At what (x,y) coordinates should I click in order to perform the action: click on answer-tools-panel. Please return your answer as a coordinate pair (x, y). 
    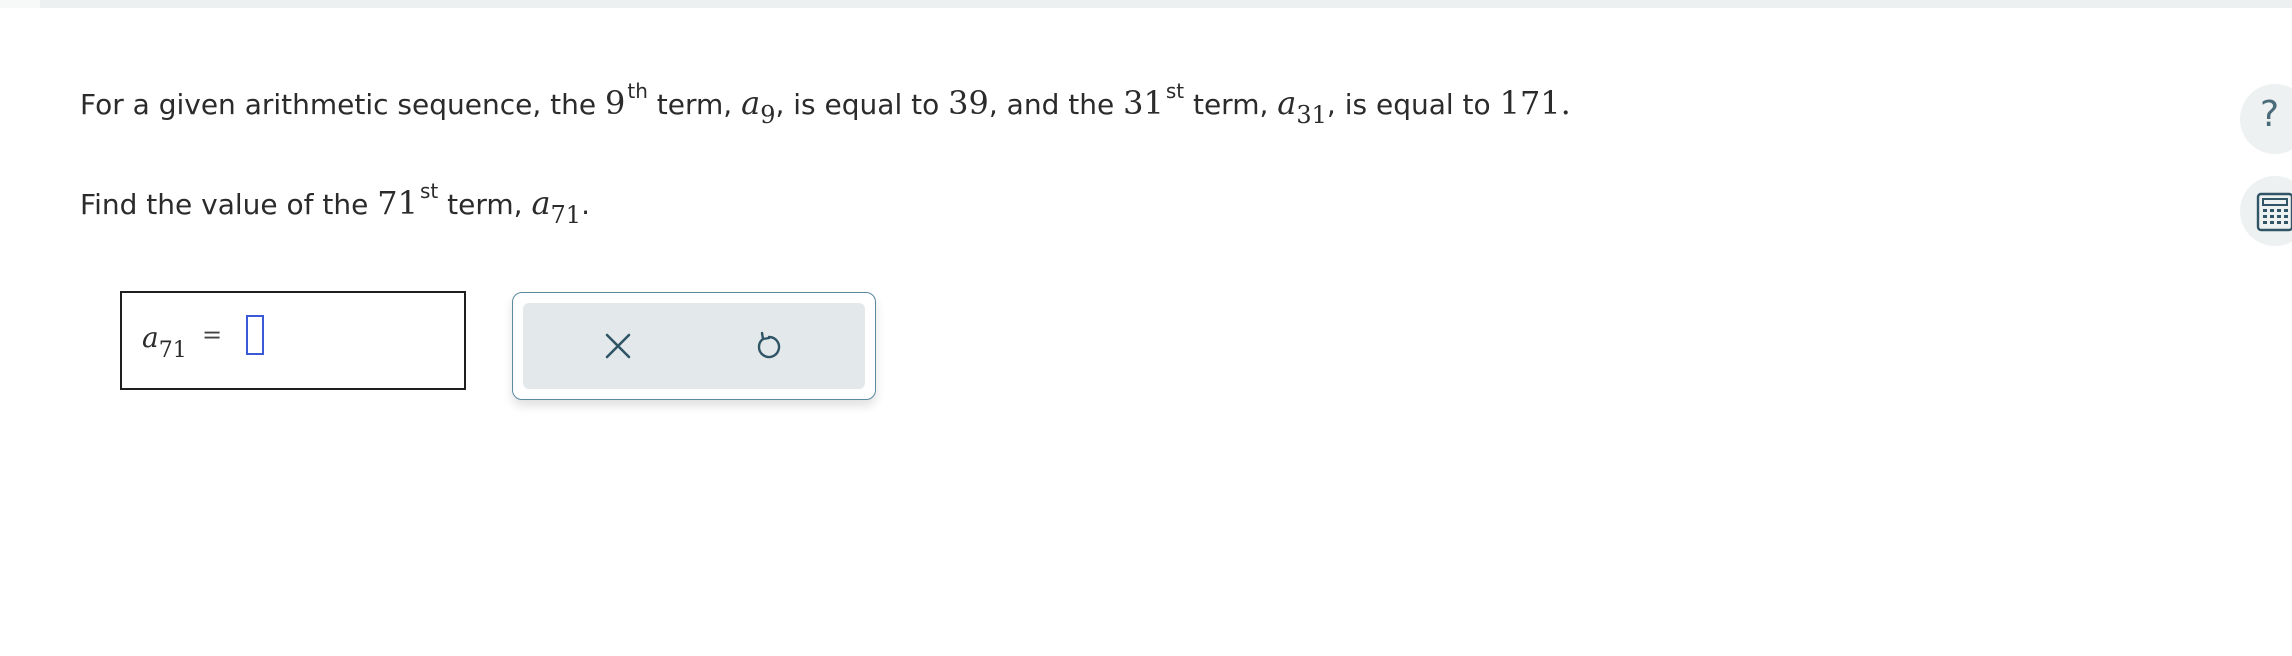
    Looking at the image, I should click on (694, 346).